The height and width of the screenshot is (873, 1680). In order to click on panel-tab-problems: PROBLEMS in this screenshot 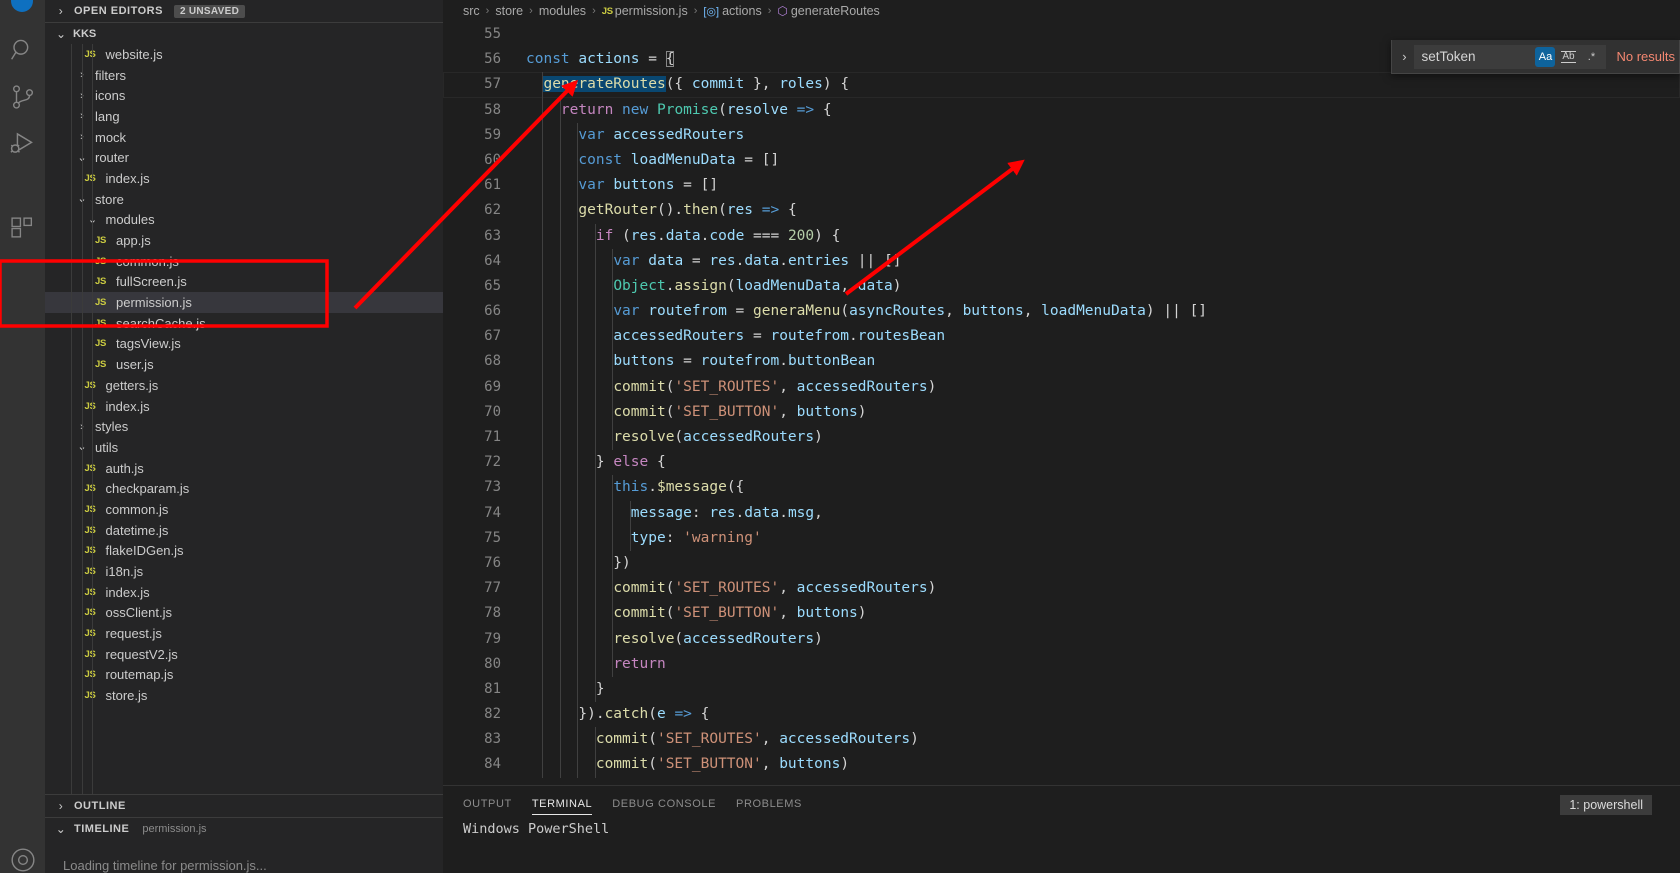, I will do `click(769, 803)`.